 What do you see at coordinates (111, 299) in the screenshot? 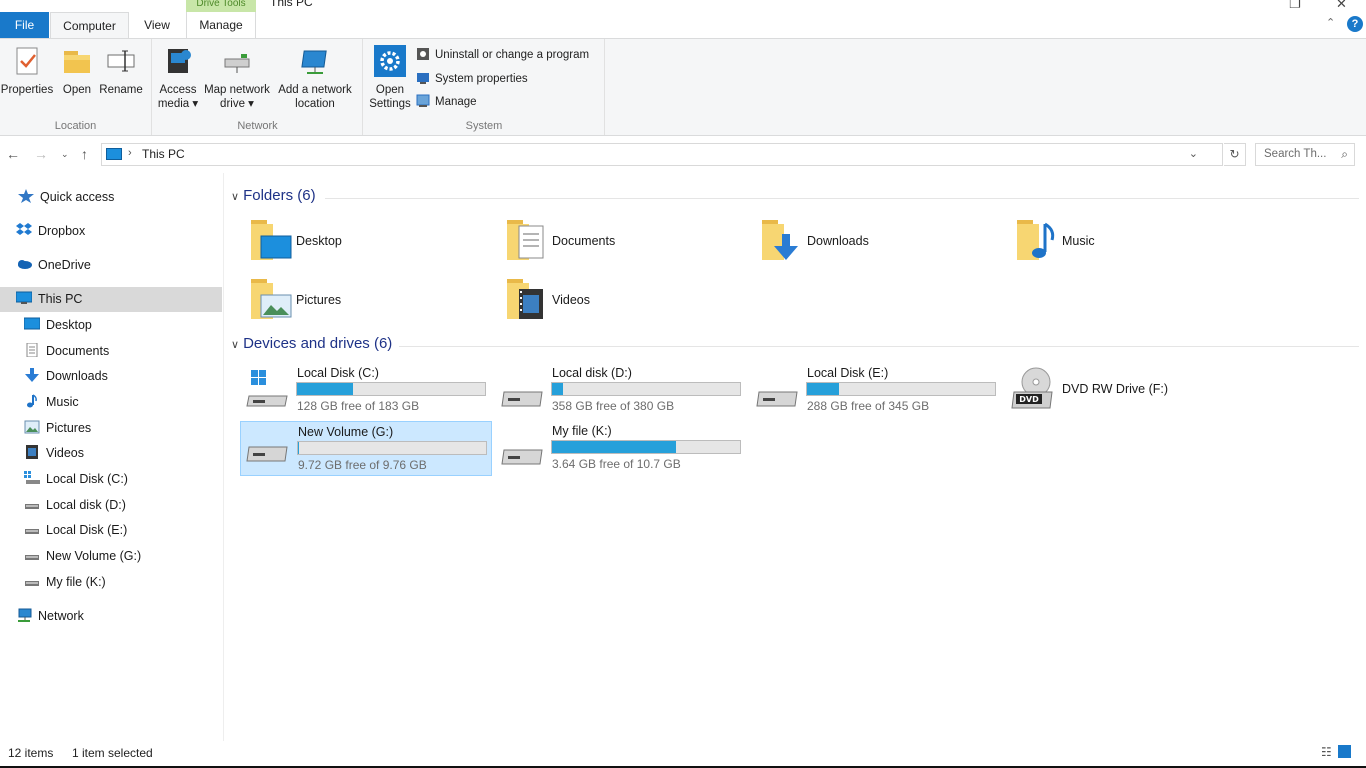
I see `nav-this-pc: This PC` at bounding box center [111, 299].